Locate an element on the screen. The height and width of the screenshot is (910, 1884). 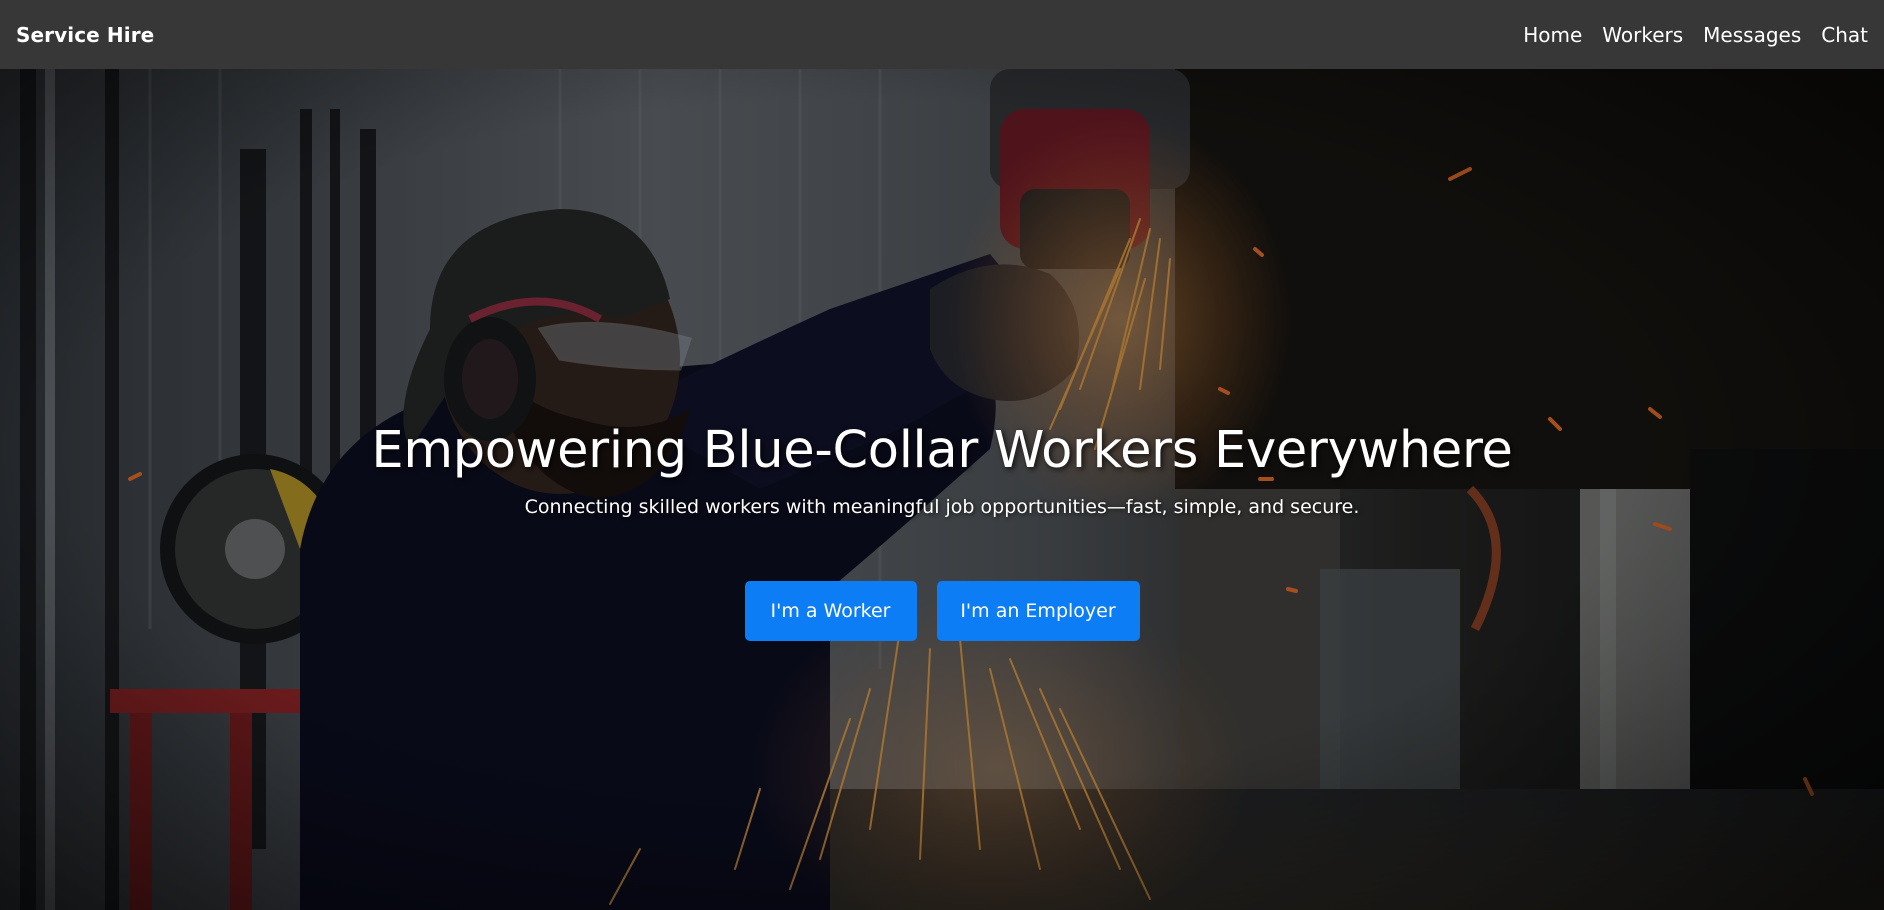
hero-cta-group: I'm a Worker I'm an Employer is located at coordinates (942, 611).